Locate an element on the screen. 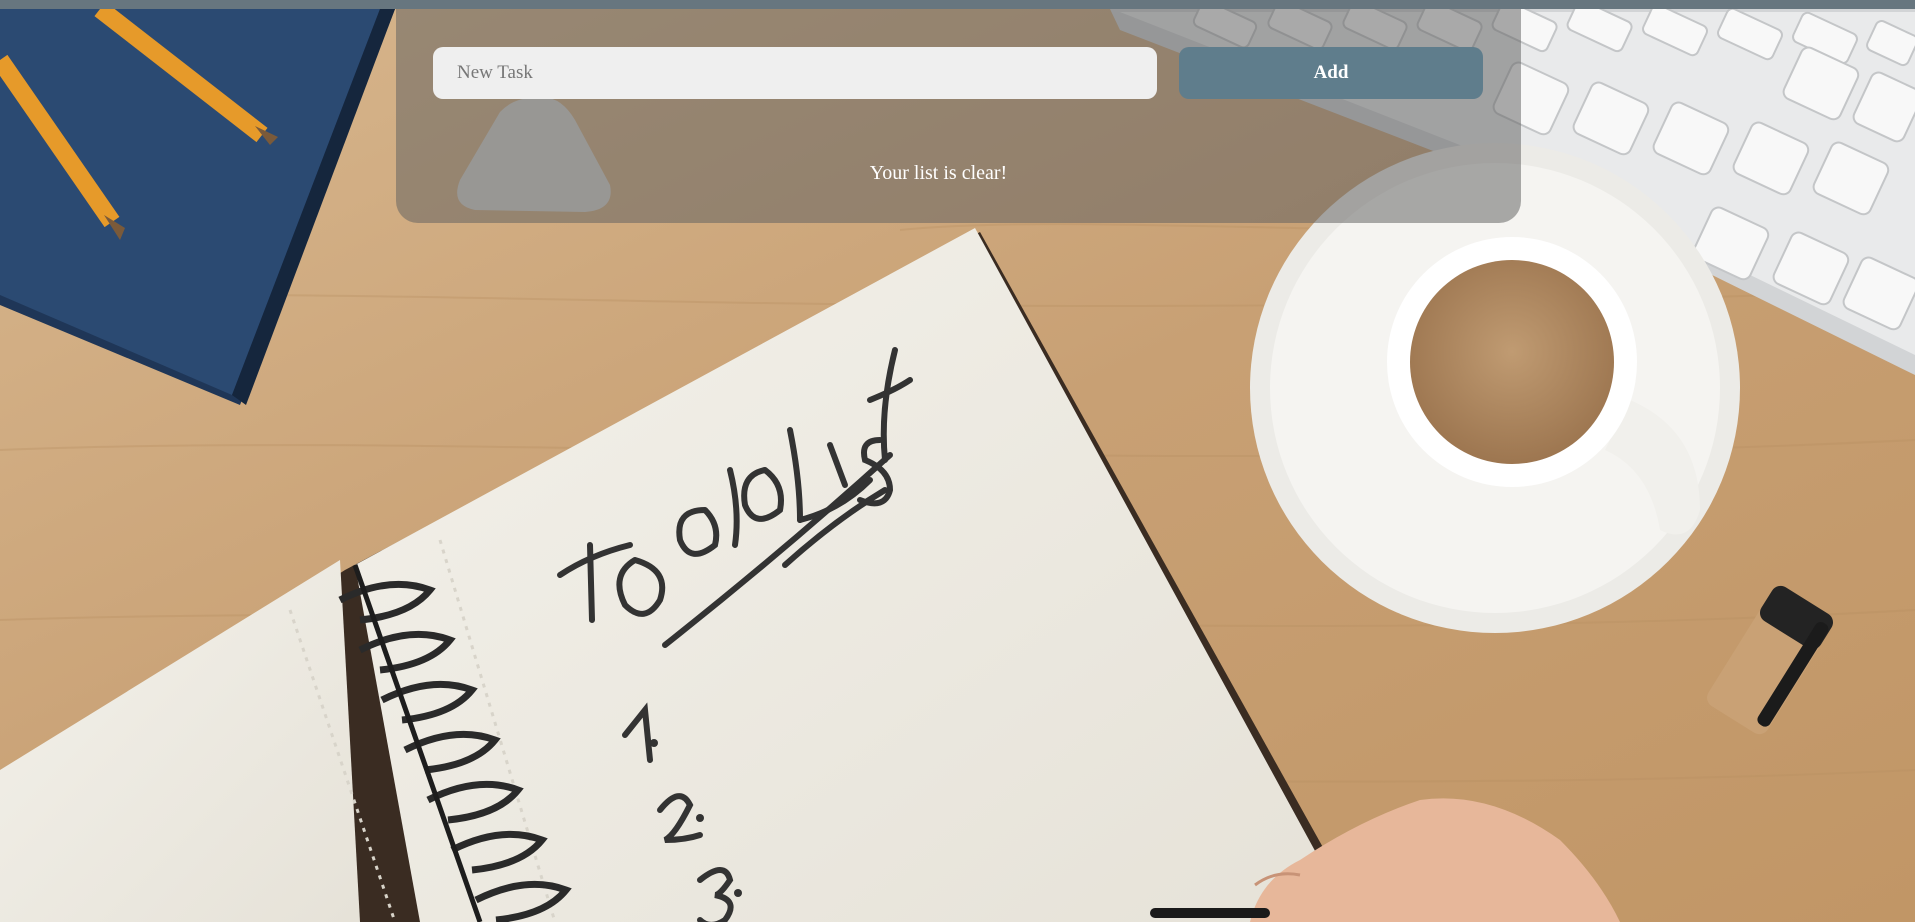 The height and width of the screenshot is (922, 1915). top-bar is located at coordinates (957, 4).